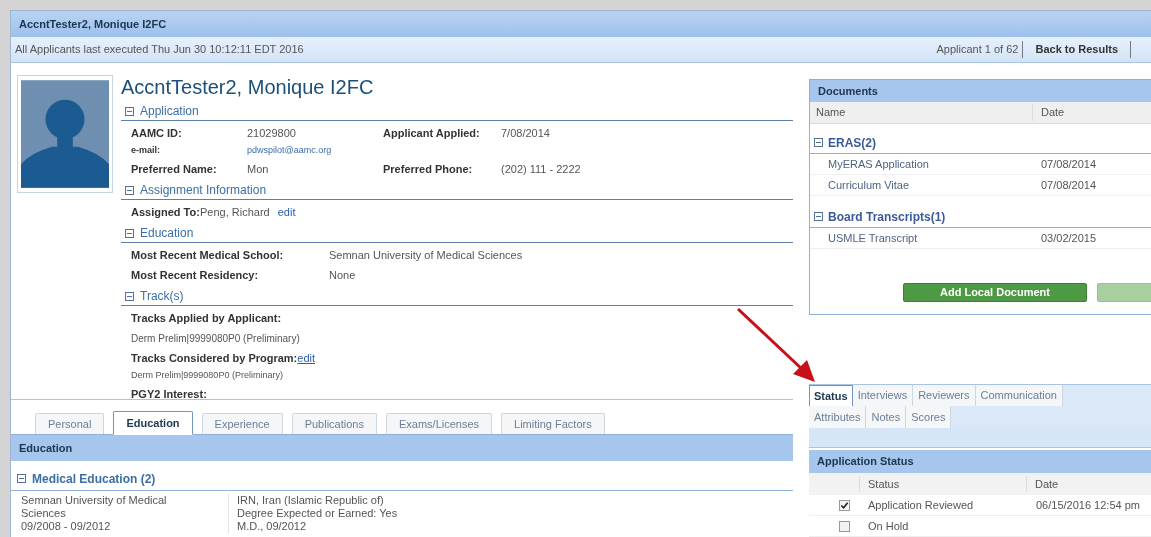  I want to click on applicant-name: AccntTester2, Monique I2FC, so click(248, 87).